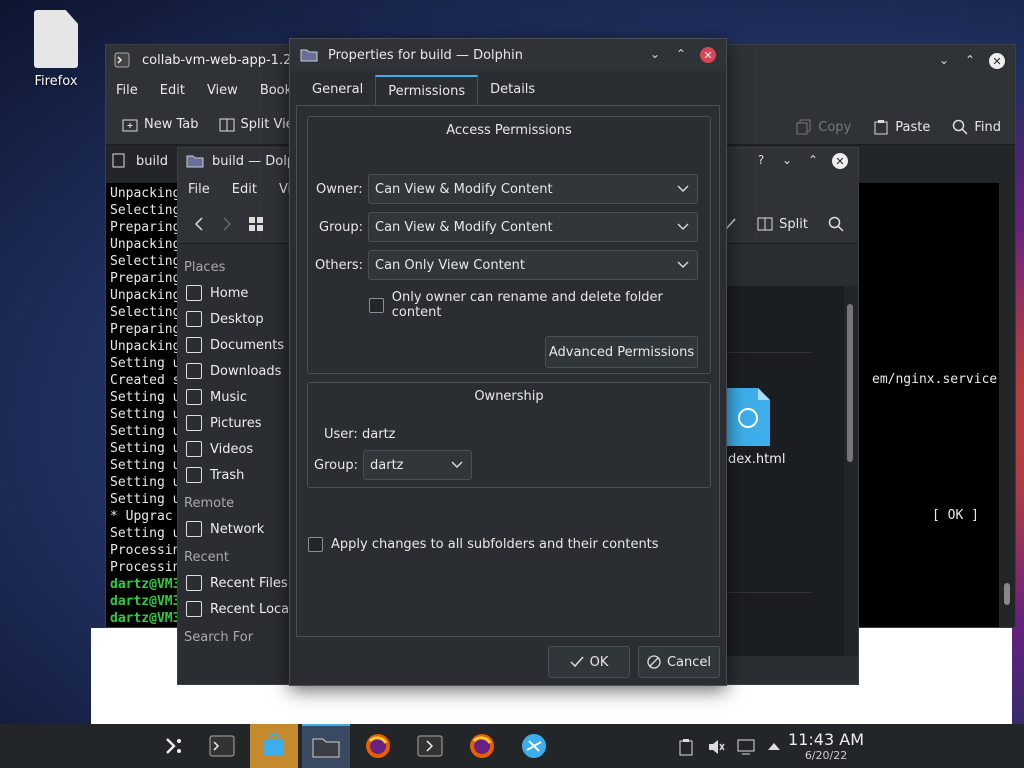 Image resolution: width=1024 pixels, height=768 pixels. I want to click on remote-network: Network, so click(234, 529).